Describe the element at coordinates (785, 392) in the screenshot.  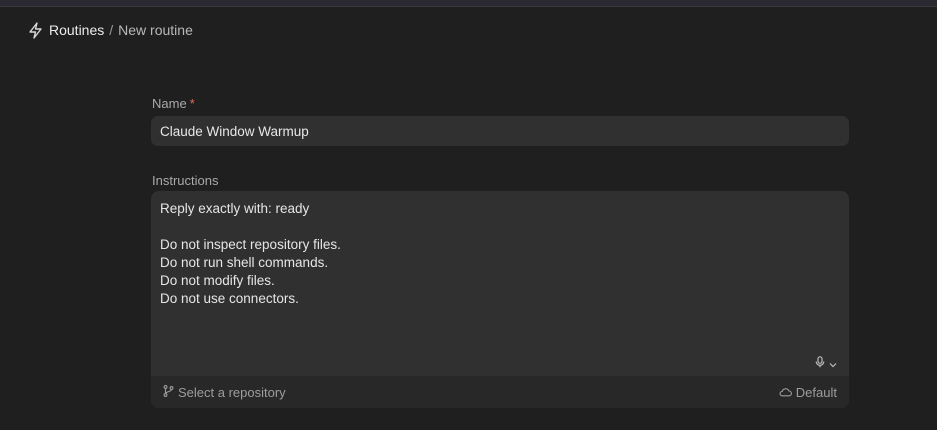
I see `cloud-icon` at that location.